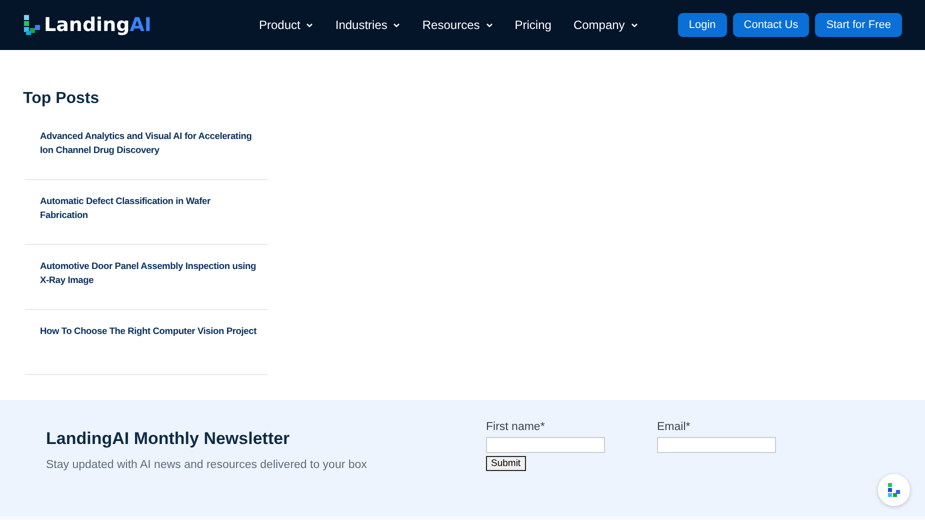  Describe the element at coordinates (146, 346) in the screenshot. I see `post-link: How To Choose The Right Computer Vision Project` at that location.